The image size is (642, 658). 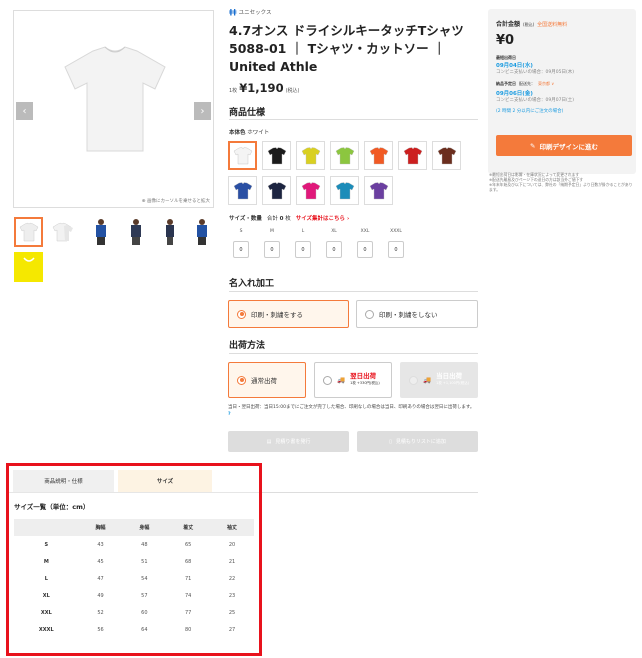 I want to click on total-label: 合計, so click(x=272, y=219).